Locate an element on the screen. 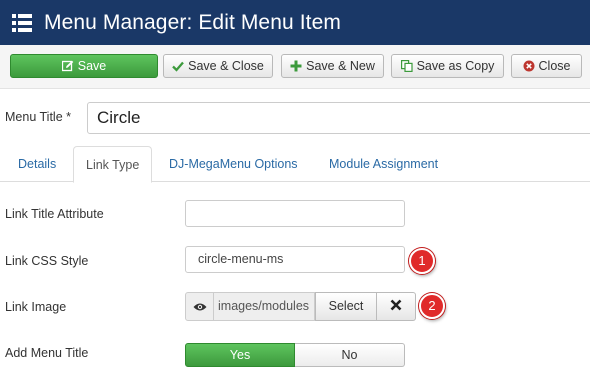 This screenshot has width=590, height=379. save-close-button: Save & Close is located at coordinates (218, 66).